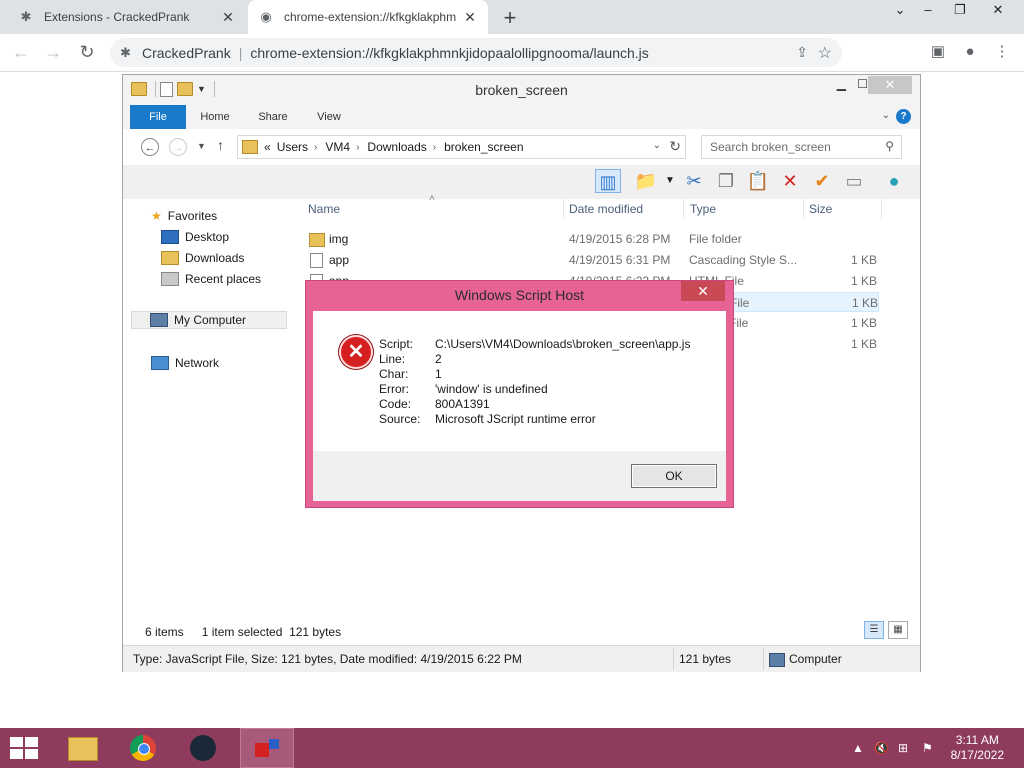 The image size is (1024, 769). What do you see at coordinates (890, 85) in the screenshot?
I see `close-button: ✕` at bounding box center [890, 85].